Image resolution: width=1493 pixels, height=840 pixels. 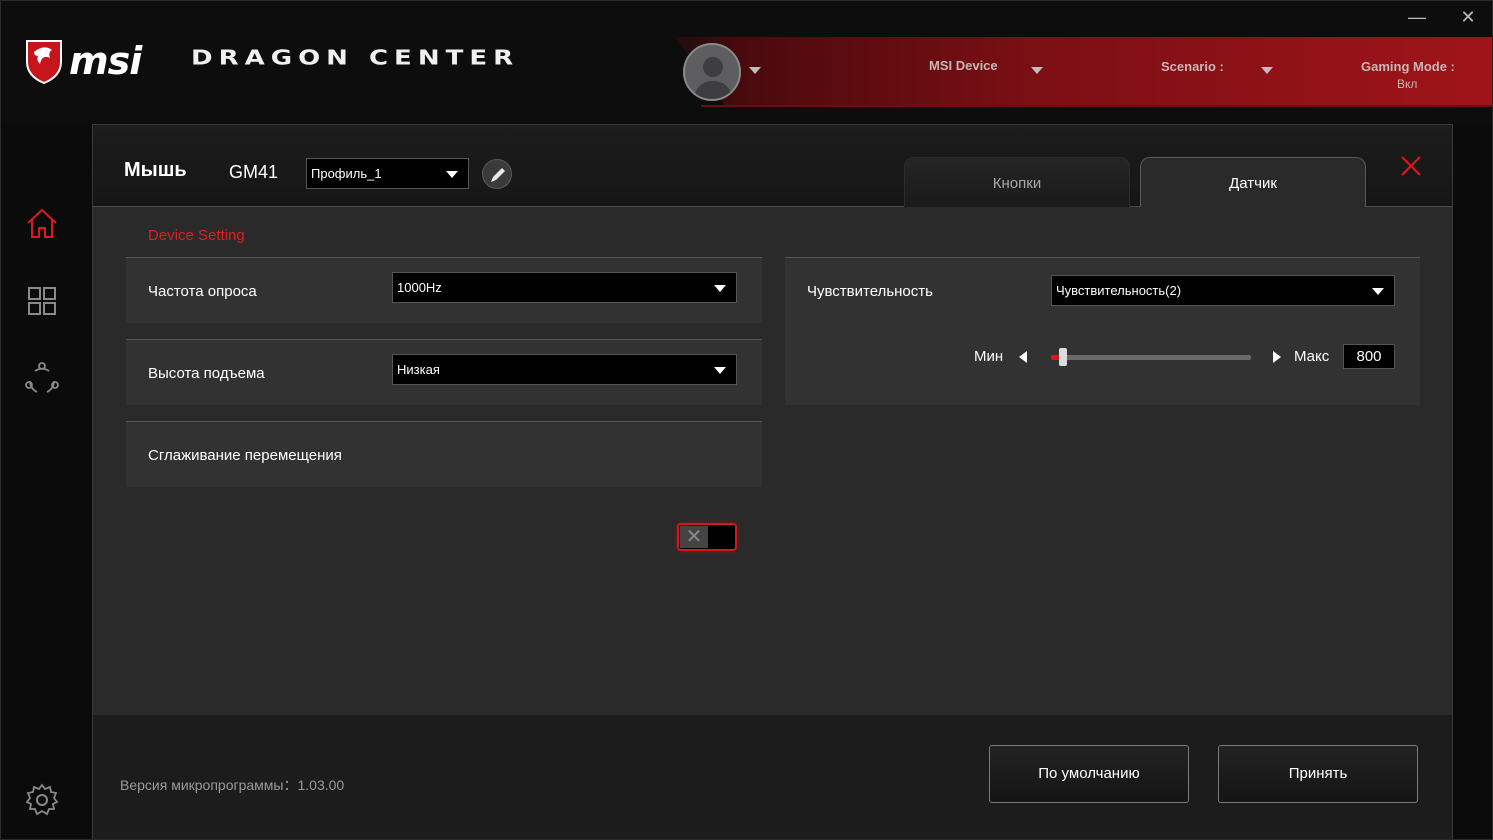 I want to click on header-red-line, so click(x=1096, y=106).